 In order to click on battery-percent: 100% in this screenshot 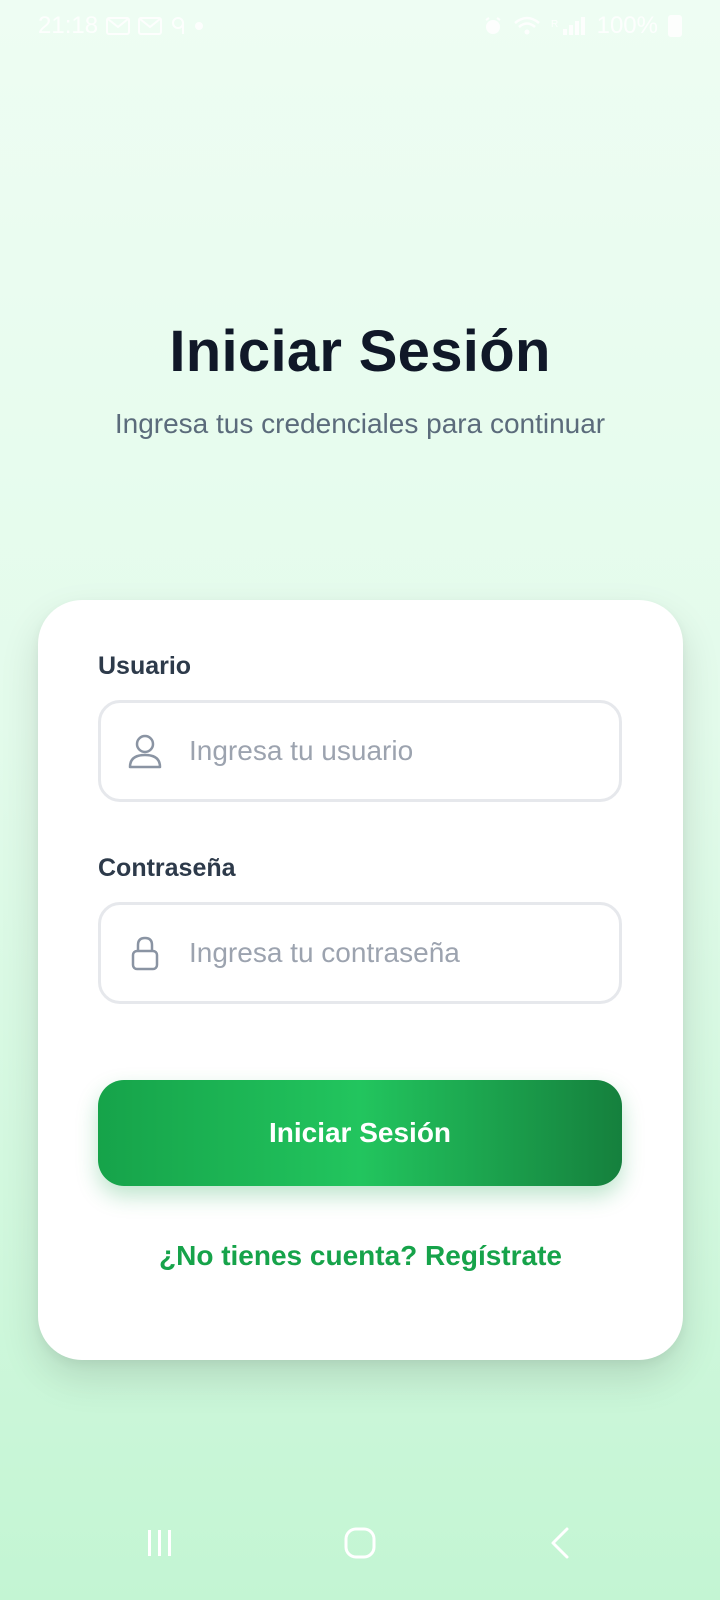, I will do `click(627, 25)`.